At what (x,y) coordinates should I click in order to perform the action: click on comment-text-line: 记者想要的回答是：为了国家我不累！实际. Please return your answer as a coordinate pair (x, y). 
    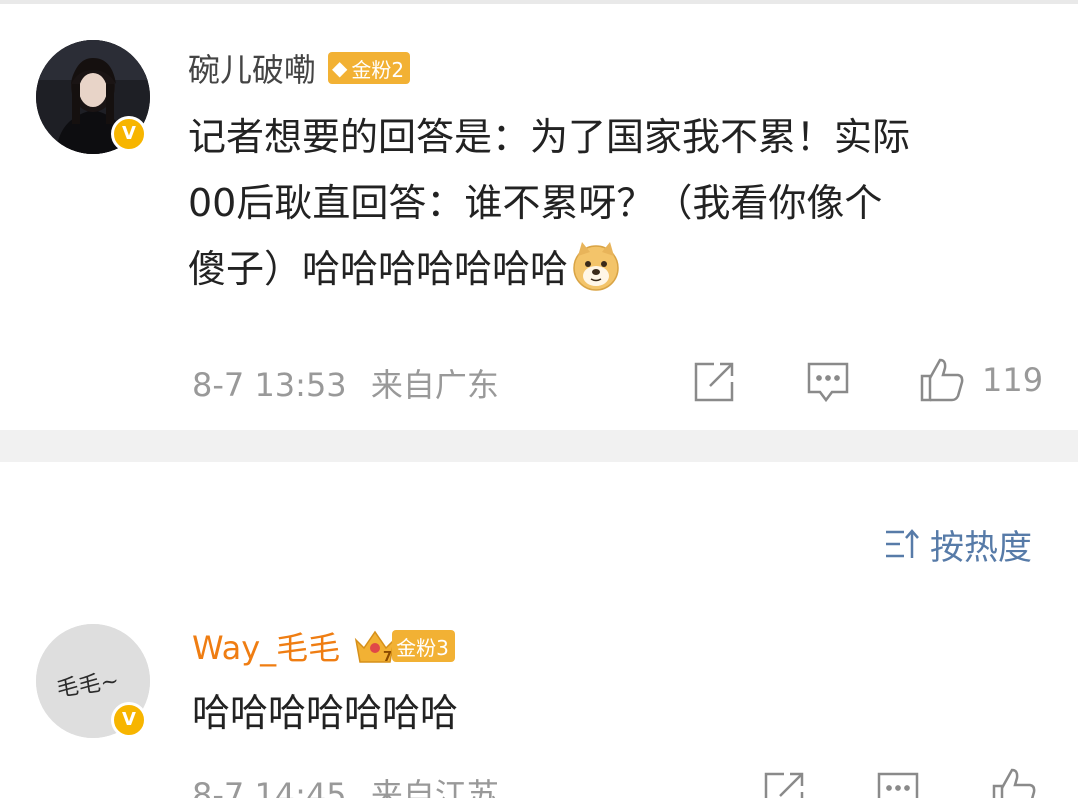
    Looking at the image, I should click on (549, 137).